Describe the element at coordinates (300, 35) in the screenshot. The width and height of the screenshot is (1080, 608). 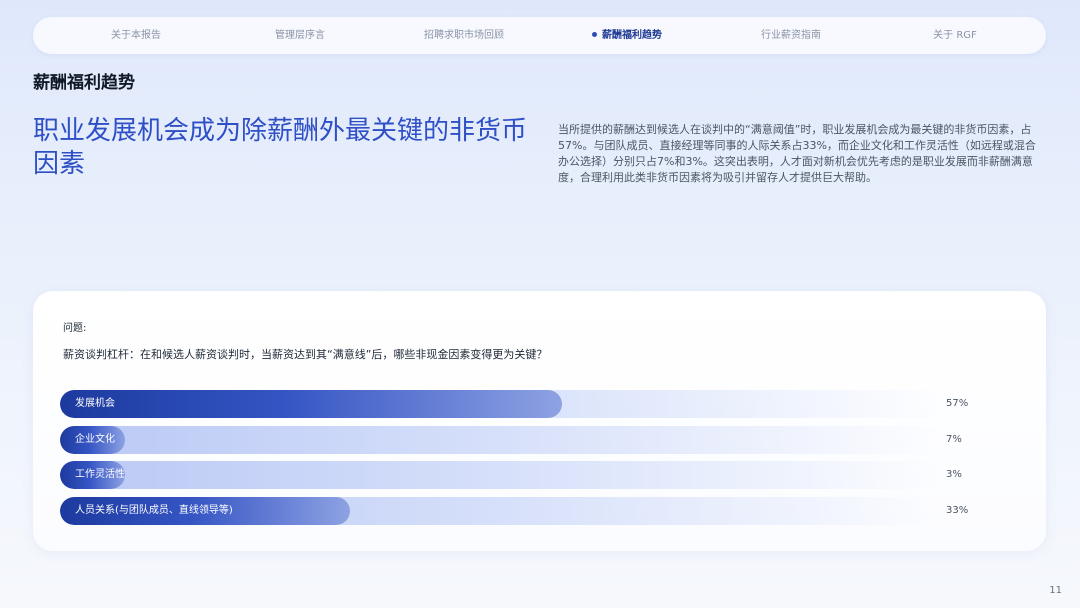
I see `nav-item-management-preface: 管理层序言` at that location.